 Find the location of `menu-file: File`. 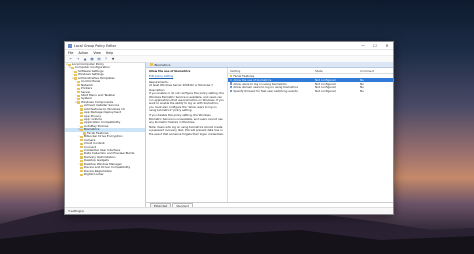

menu-file: File is located at coordinates (70, 53).